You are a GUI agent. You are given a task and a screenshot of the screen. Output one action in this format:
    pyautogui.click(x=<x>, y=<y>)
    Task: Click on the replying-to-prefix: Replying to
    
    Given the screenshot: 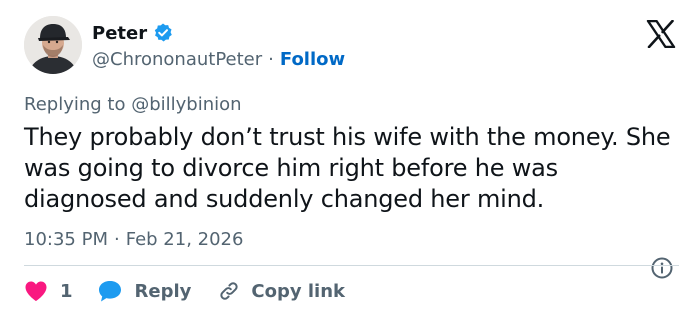 What is the action you would take?
    pyautogui.click(x=78, y=104)
    